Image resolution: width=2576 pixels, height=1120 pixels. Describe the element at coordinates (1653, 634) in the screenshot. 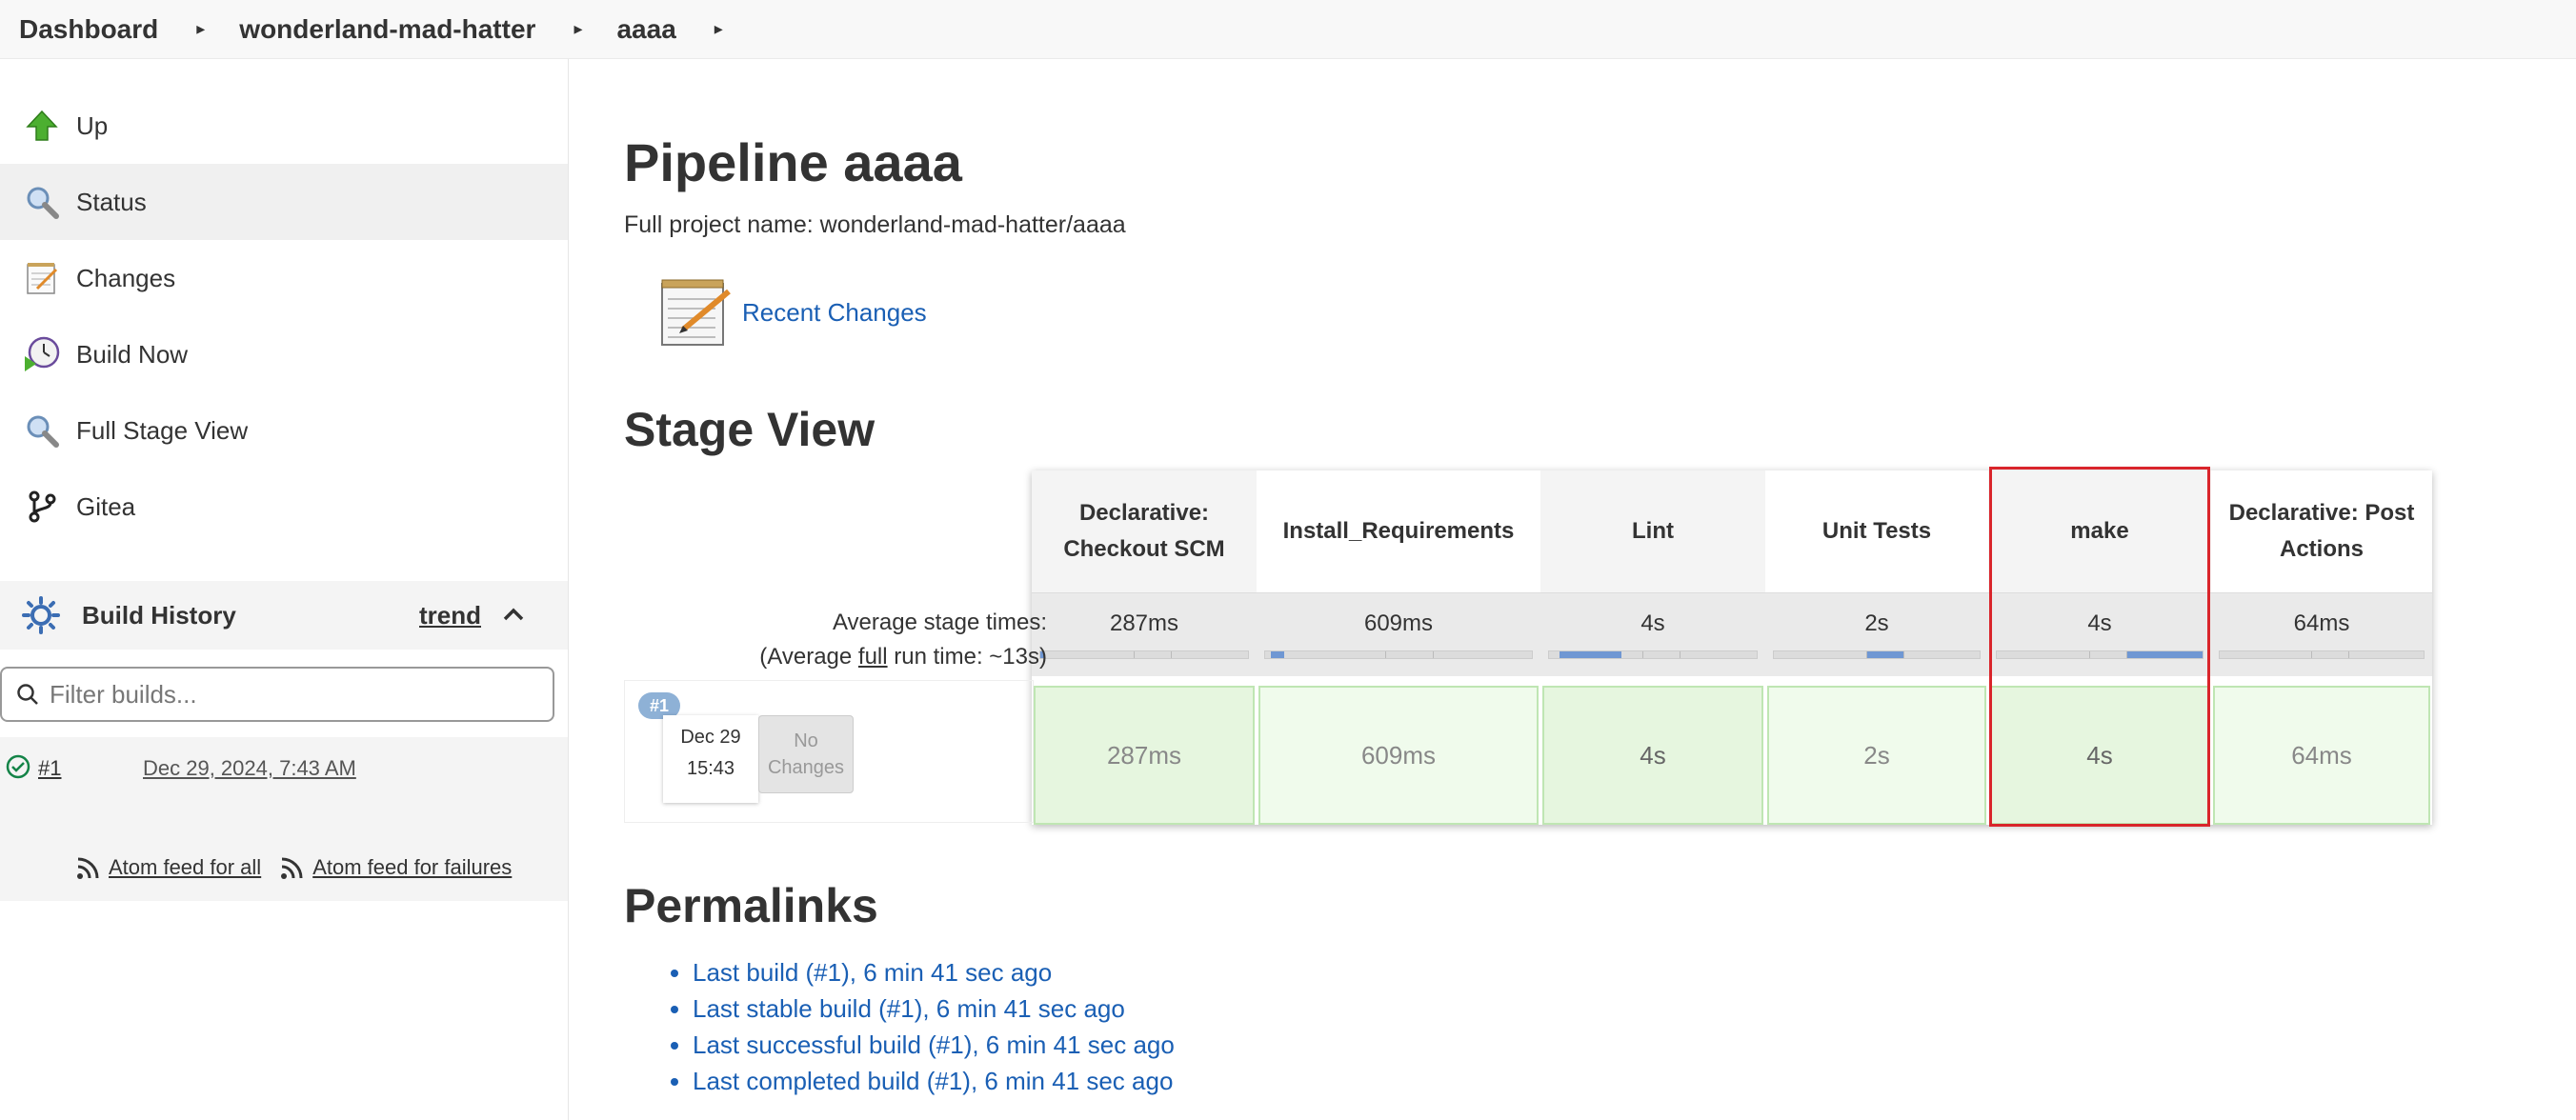

I see `stage-average-time: 4s` at that location.